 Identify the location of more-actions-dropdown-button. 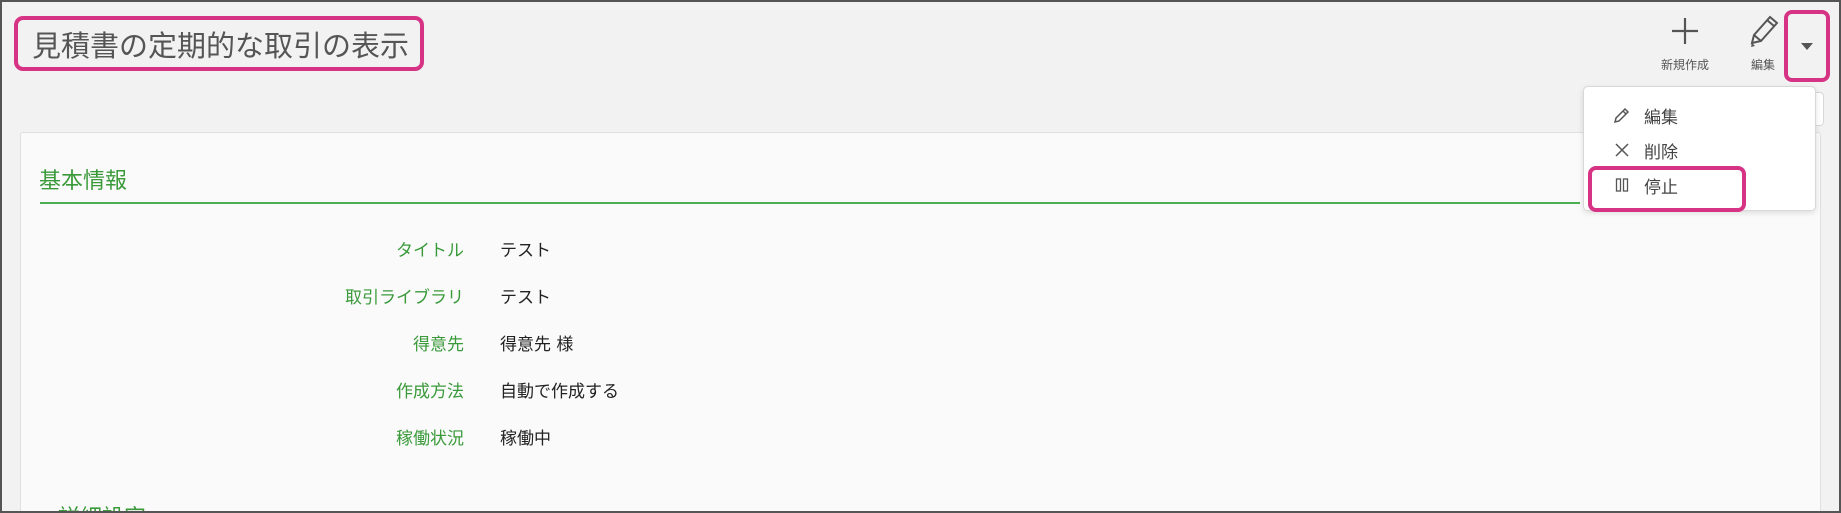
(1807, 46).